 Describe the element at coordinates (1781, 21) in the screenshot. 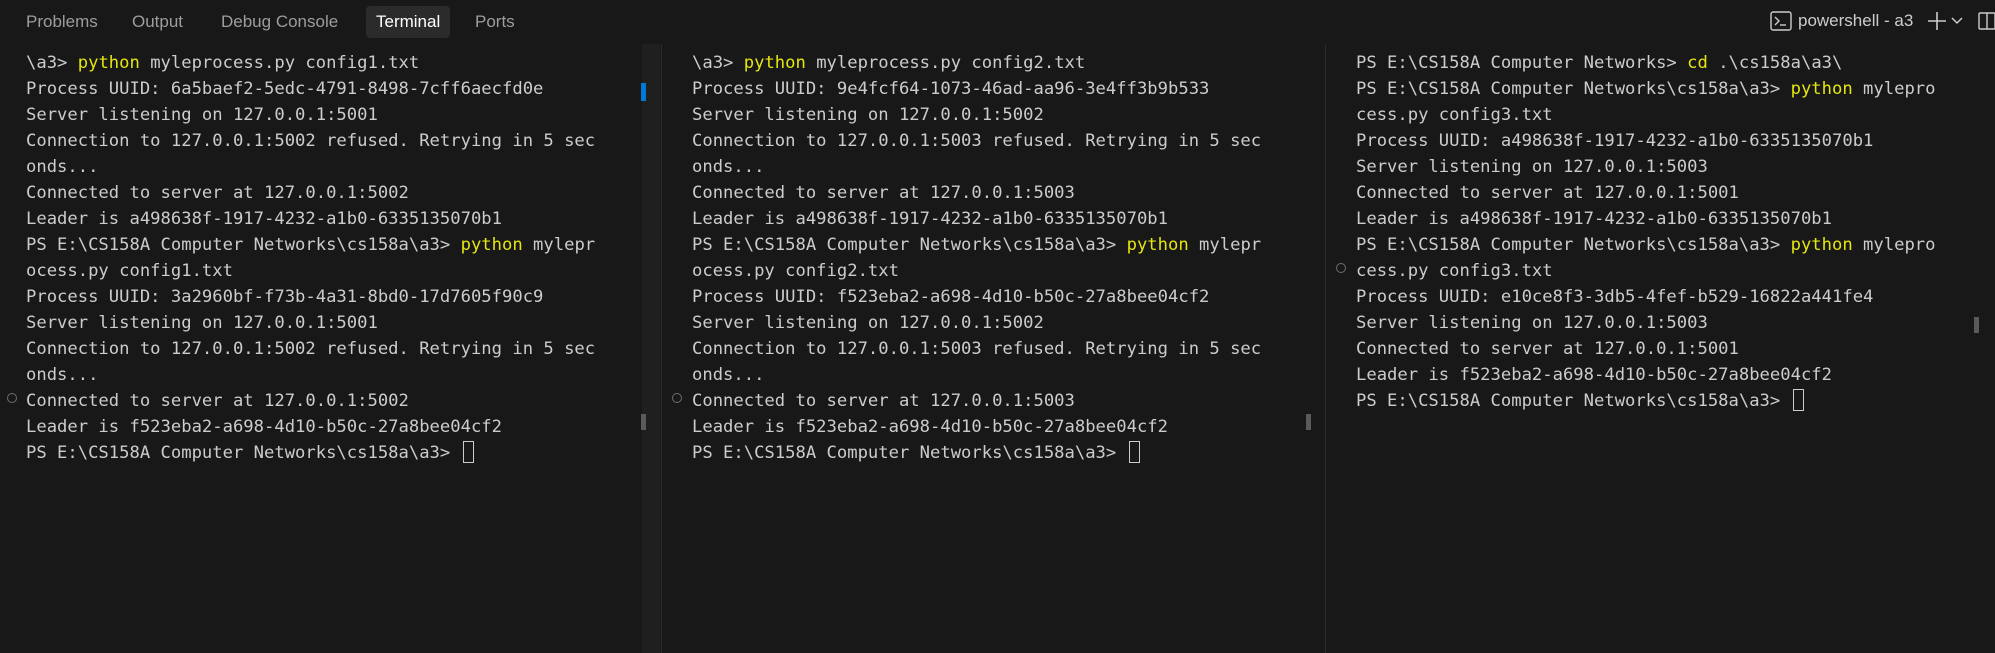

I see `terminal-icon` at that location.